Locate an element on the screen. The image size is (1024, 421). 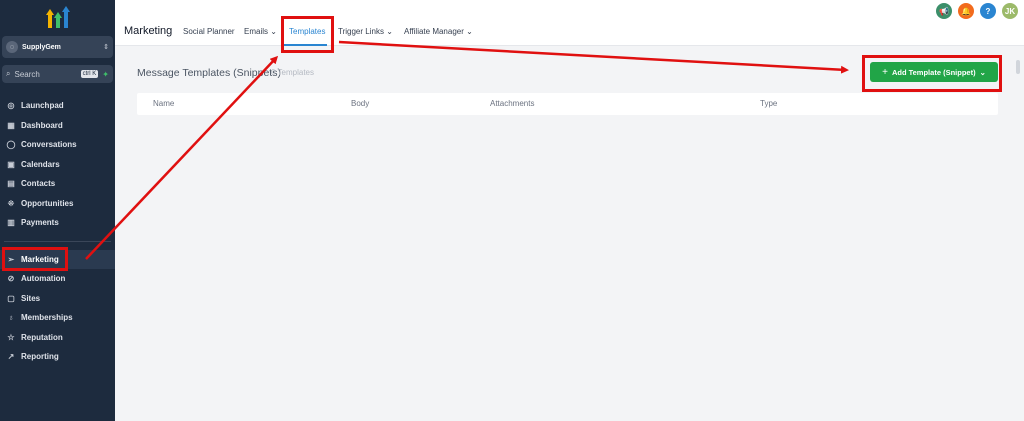
sidebar-item-conversations: ◯ Conversations is located at coordinates (57, 145).